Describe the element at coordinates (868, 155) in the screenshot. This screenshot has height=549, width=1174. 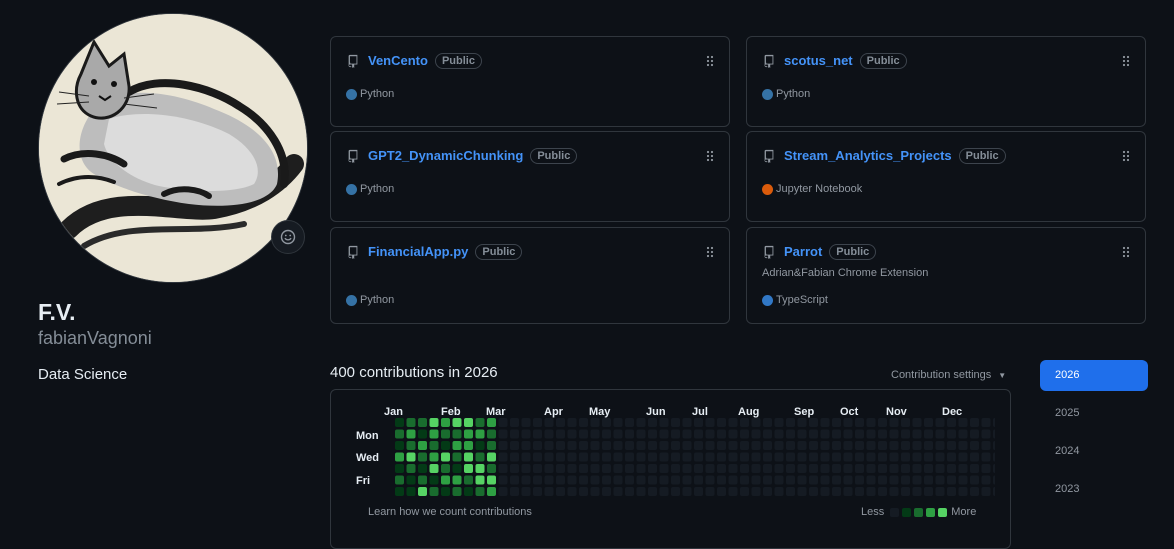
I see `repo-link: Stream_Analytics_Projects` at that location.